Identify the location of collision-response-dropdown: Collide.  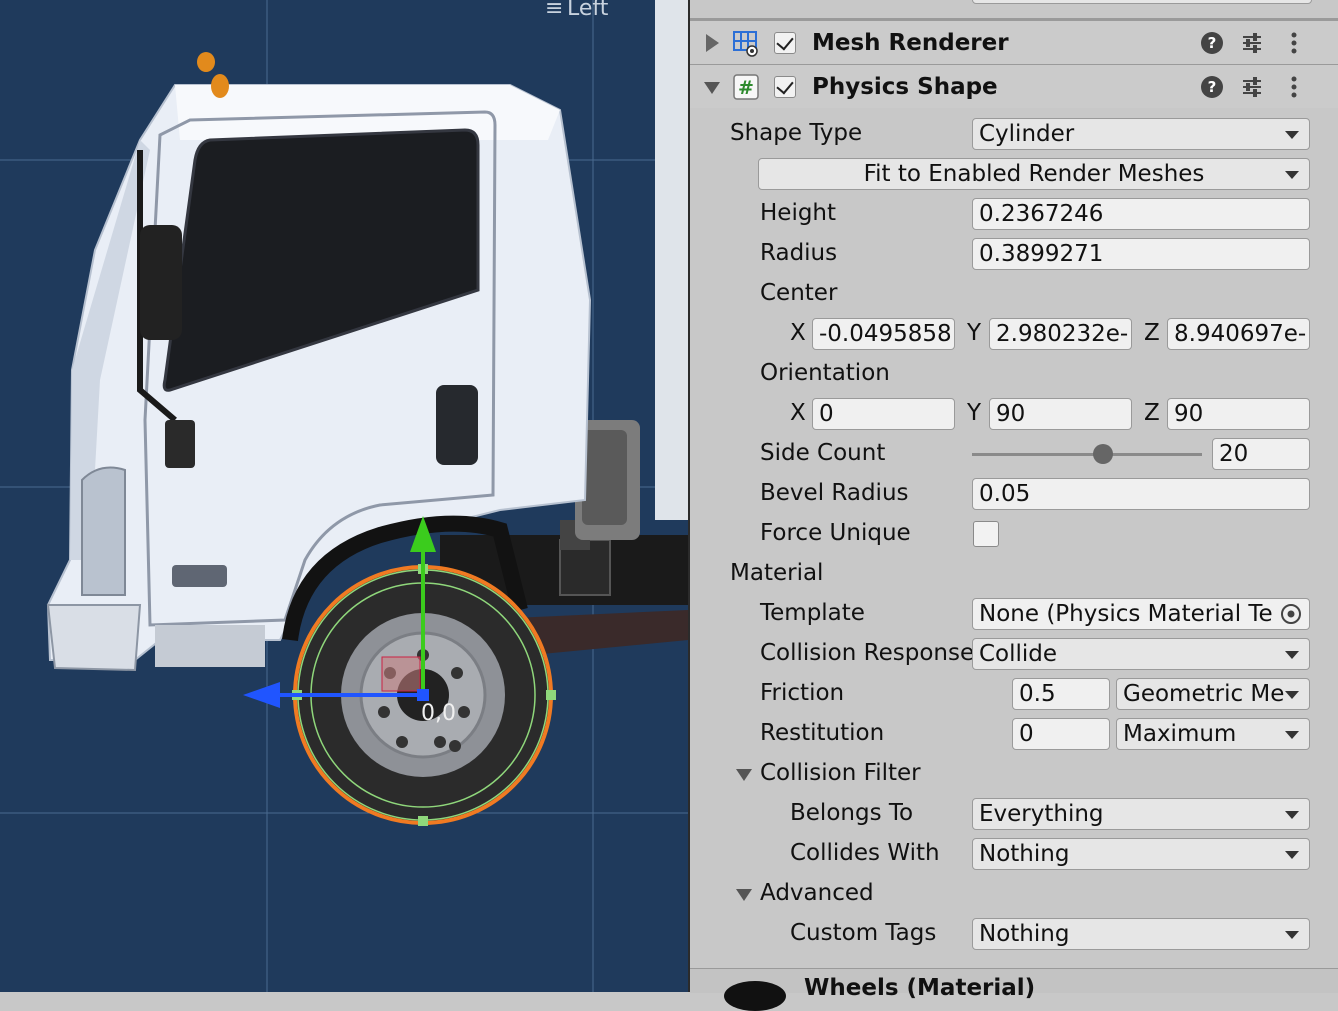
(1141, 654).